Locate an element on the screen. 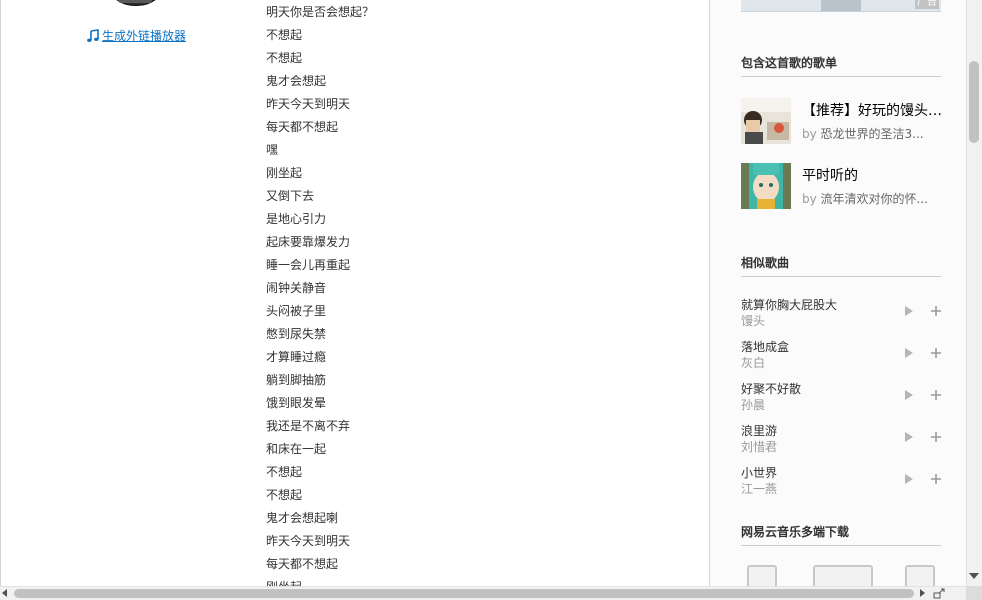  scroll-down-arrow-icon is located at coordinates (974, 576).